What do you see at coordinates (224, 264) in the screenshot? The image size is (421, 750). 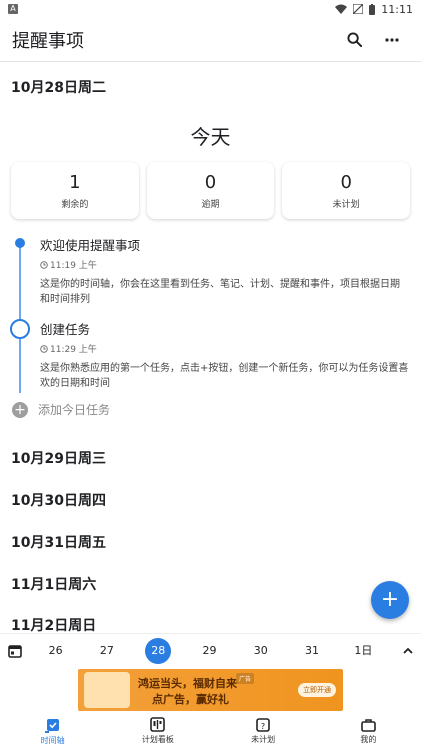 I see `task-time: 11:19 上午` at bounding box center [224, 264].